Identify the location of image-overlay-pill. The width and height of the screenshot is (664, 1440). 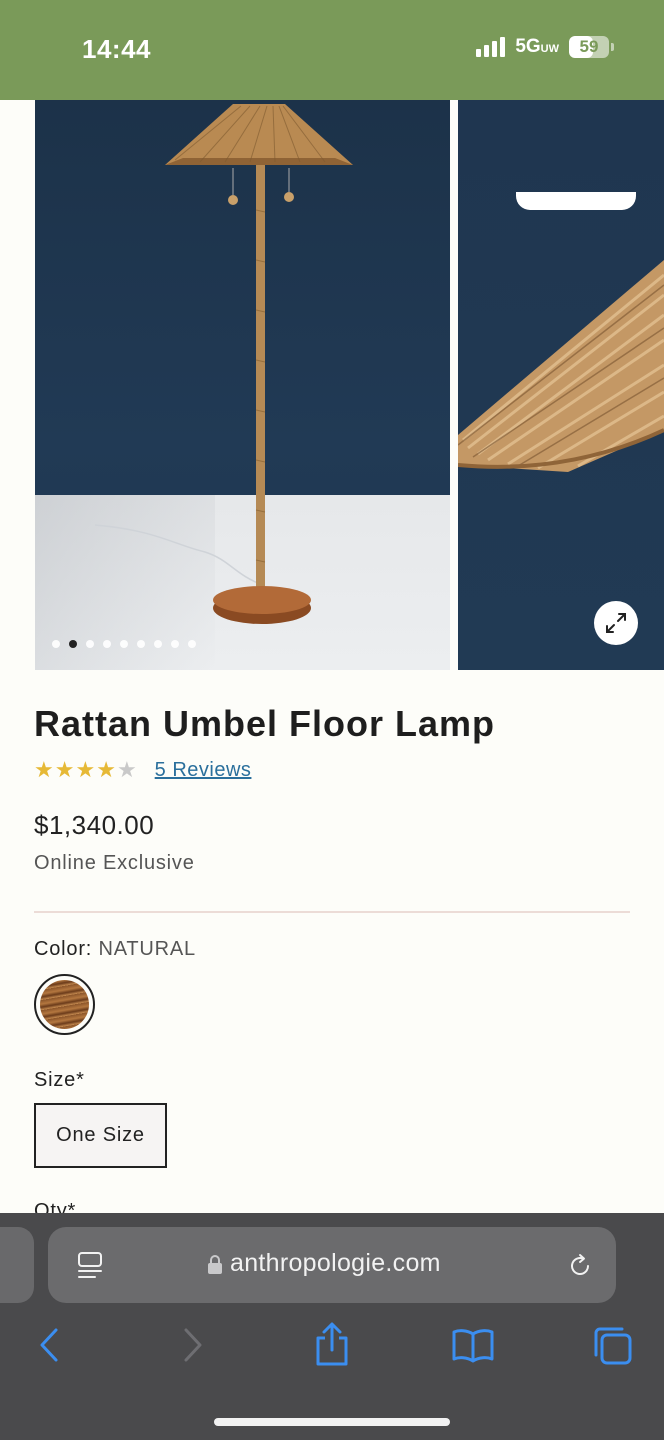
(576, 201).